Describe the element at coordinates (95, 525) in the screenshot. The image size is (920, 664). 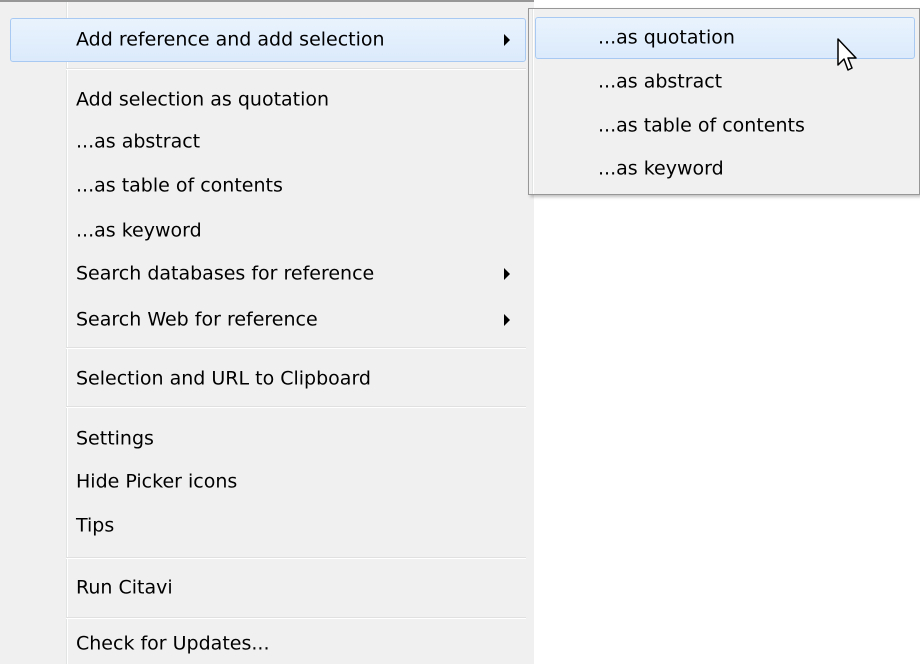
I see `menu-item-label: Tips` at that location.